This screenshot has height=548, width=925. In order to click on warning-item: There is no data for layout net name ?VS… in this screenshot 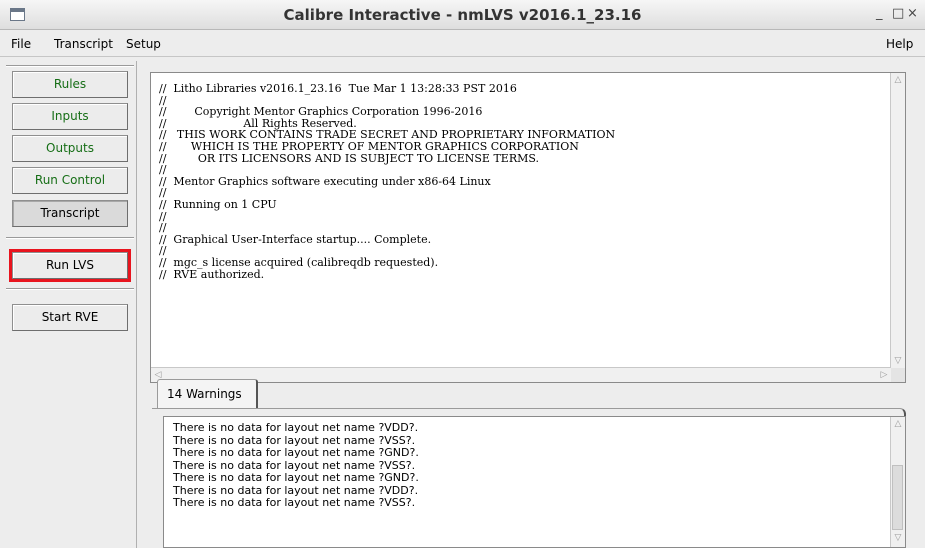, I will do `click(296, 503)`.